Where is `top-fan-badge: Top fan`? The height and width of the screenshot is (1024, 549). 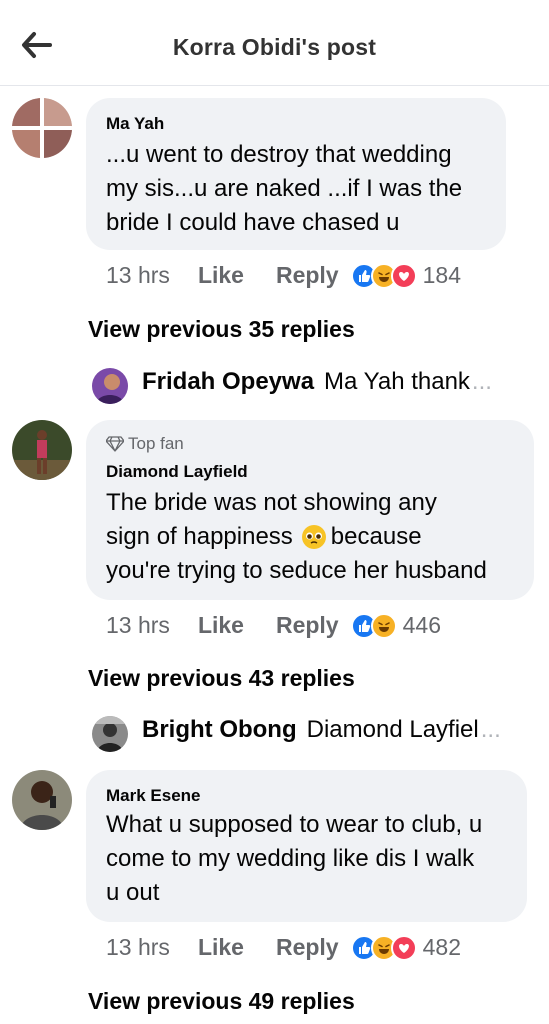 top-fan-badge: Top fan is located at coordinates (145, 444).